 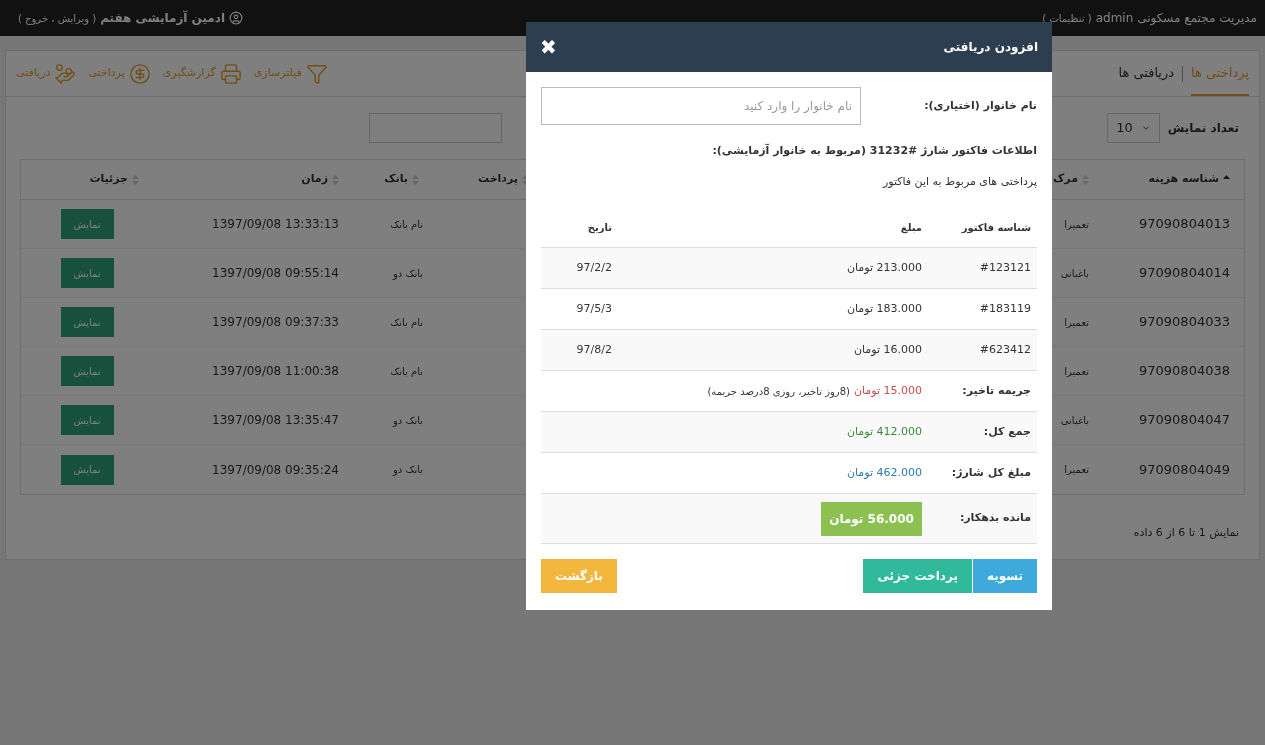 I want to click on table-cell: 97090804038, so click(x=1184, y=371).